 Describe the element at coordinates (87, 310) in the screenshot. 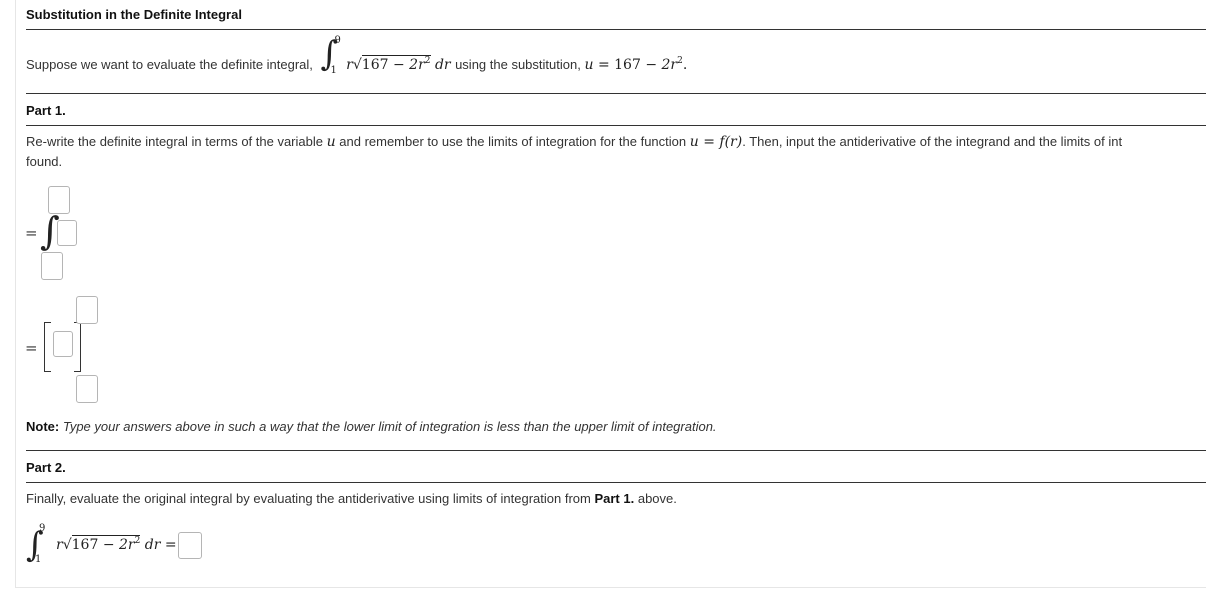

I see `eval-upper-limit-input` at that location.